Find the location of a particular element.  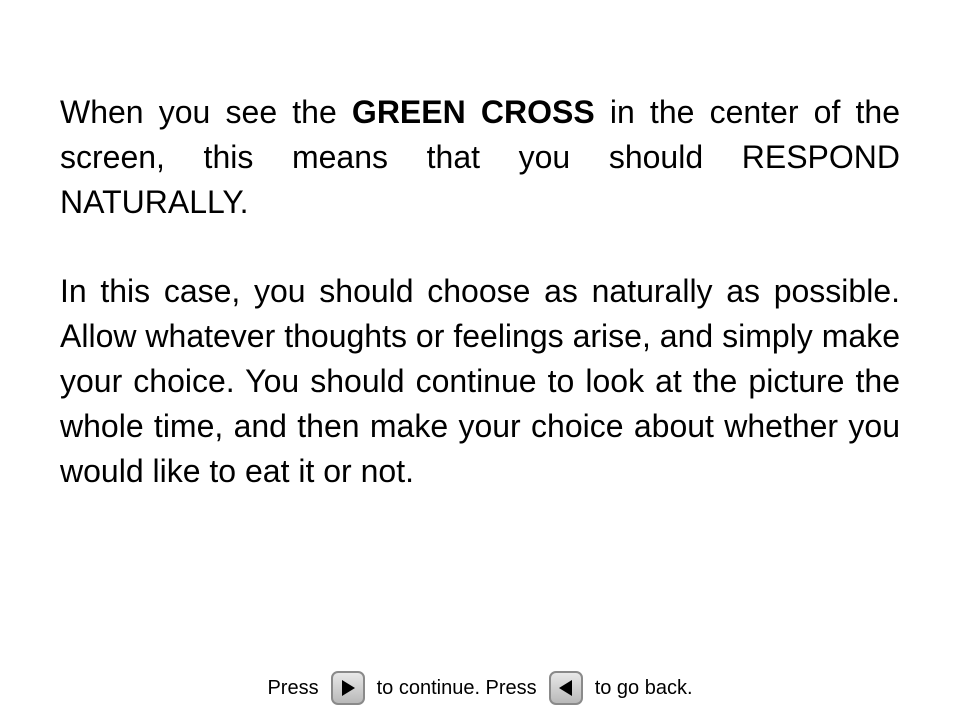

navigation-footer: Press to continue. Press to go back. is located at coordinates (480, 688).